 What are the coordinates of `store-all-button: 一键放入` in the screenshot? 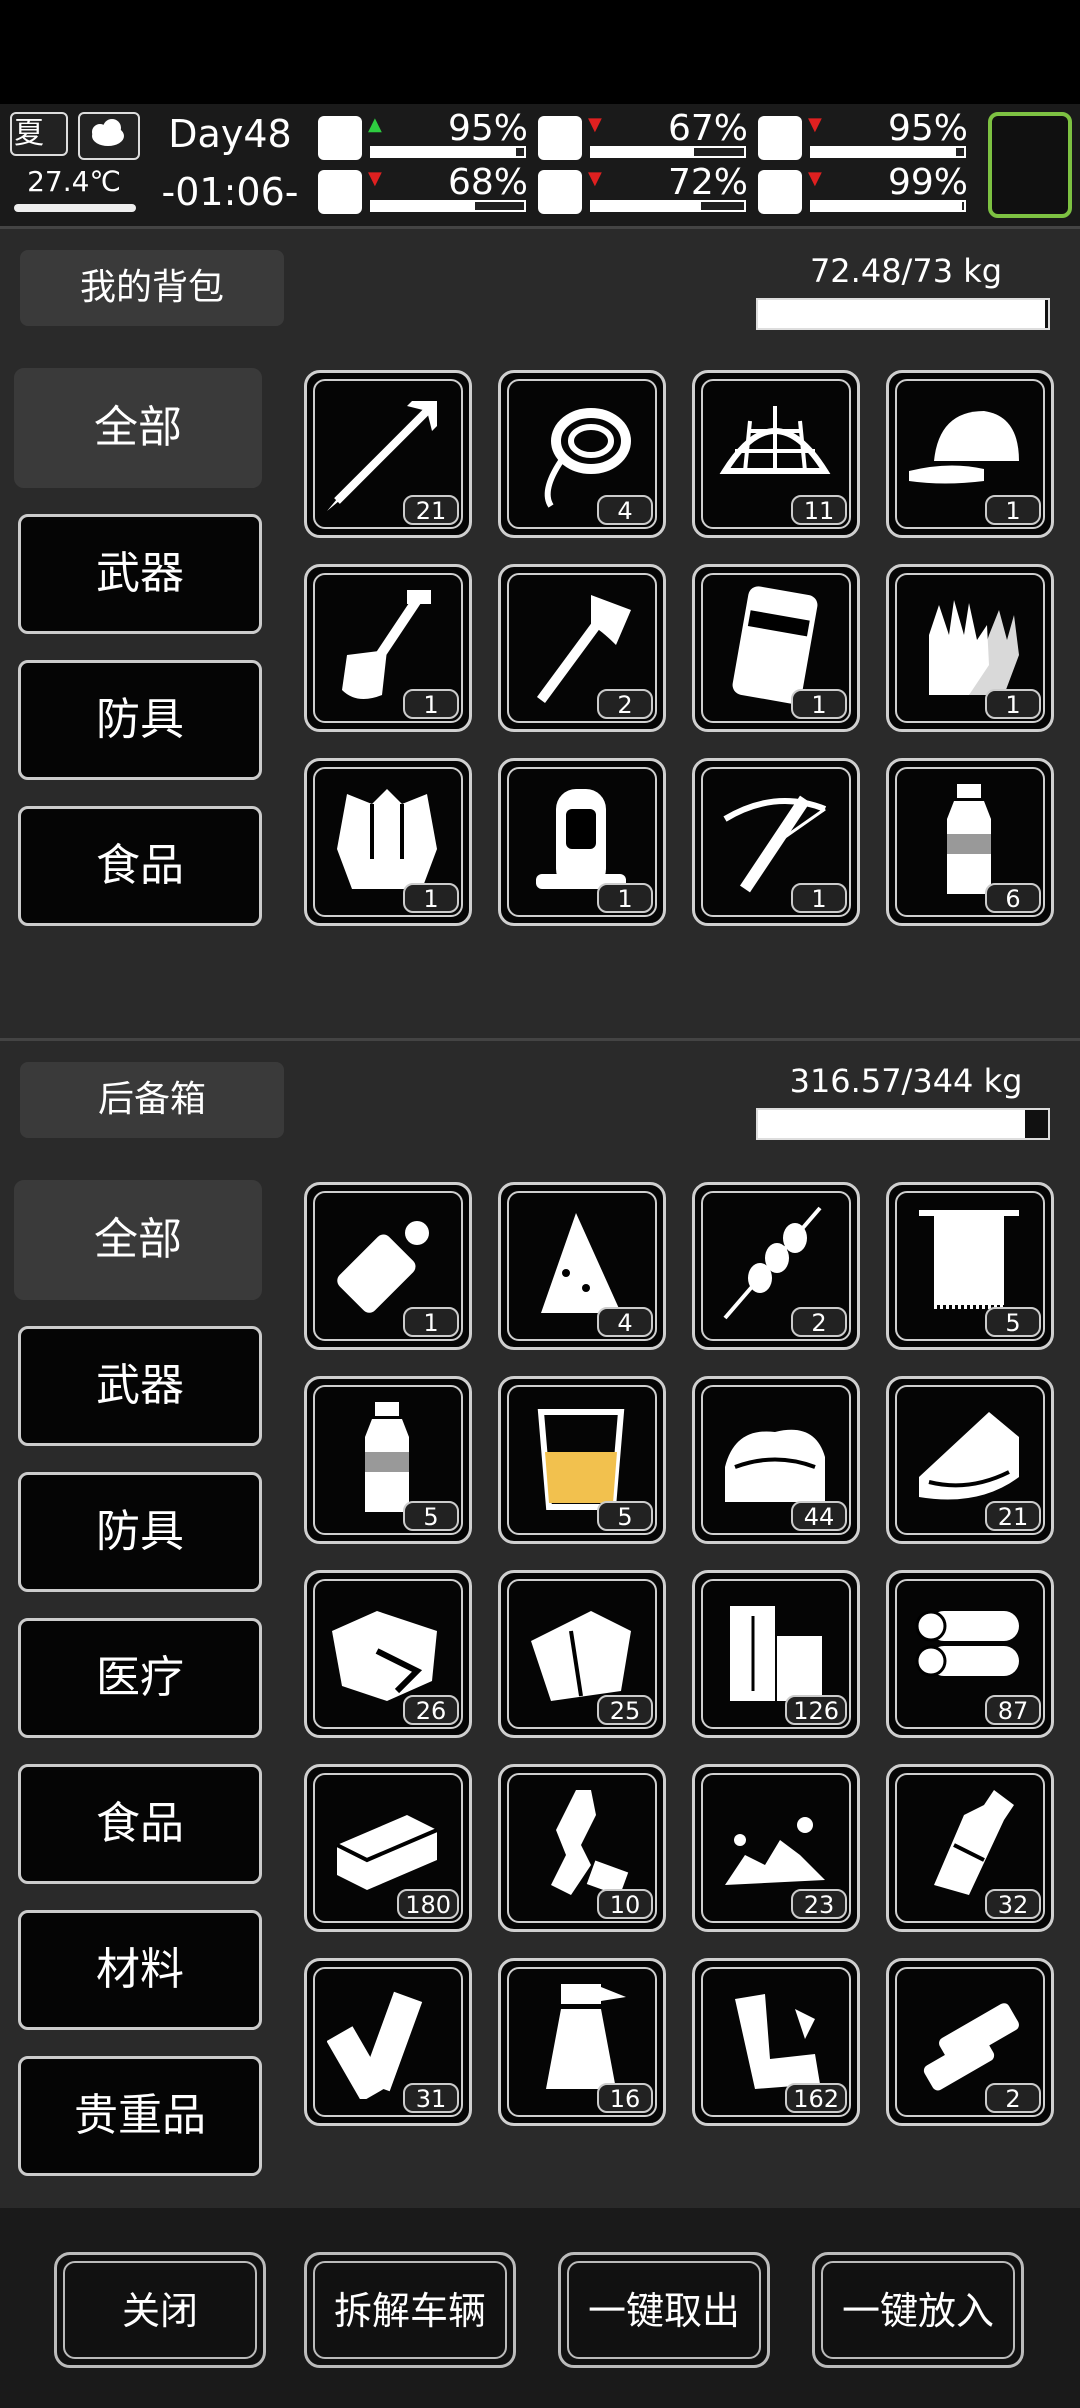 It's located at (918, 2310).